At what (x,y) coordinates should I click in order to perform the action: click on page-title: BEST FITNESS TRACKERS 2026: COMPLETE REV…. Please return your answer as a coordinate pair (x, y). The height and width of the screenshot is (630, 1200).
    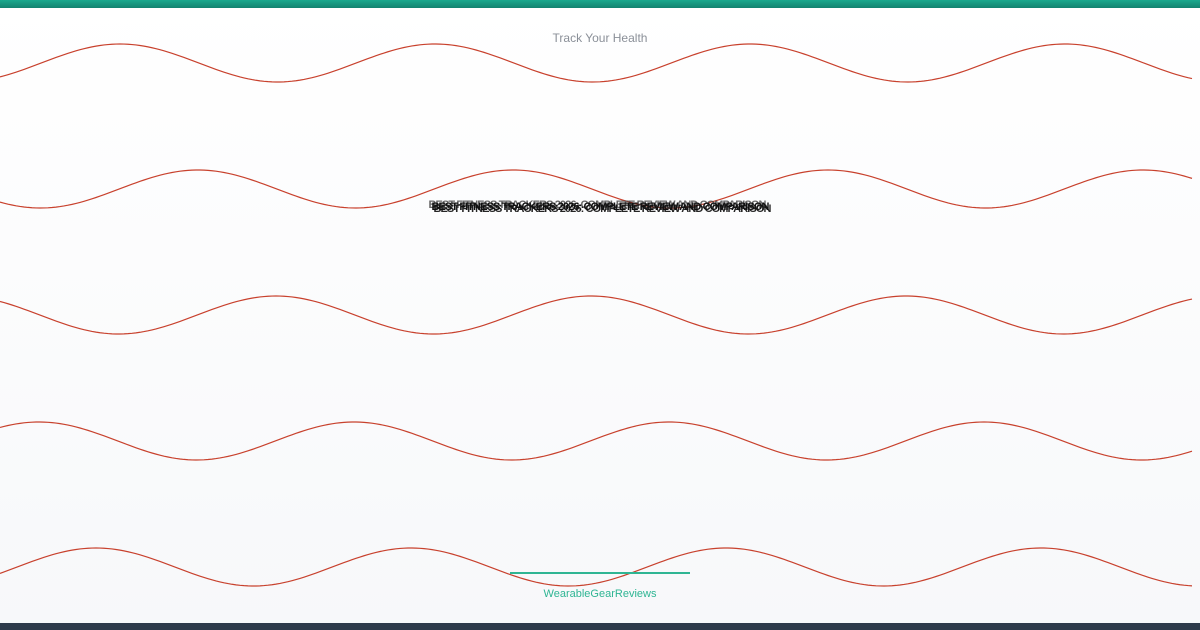
    Looking at the image, I should click on (600, 207).